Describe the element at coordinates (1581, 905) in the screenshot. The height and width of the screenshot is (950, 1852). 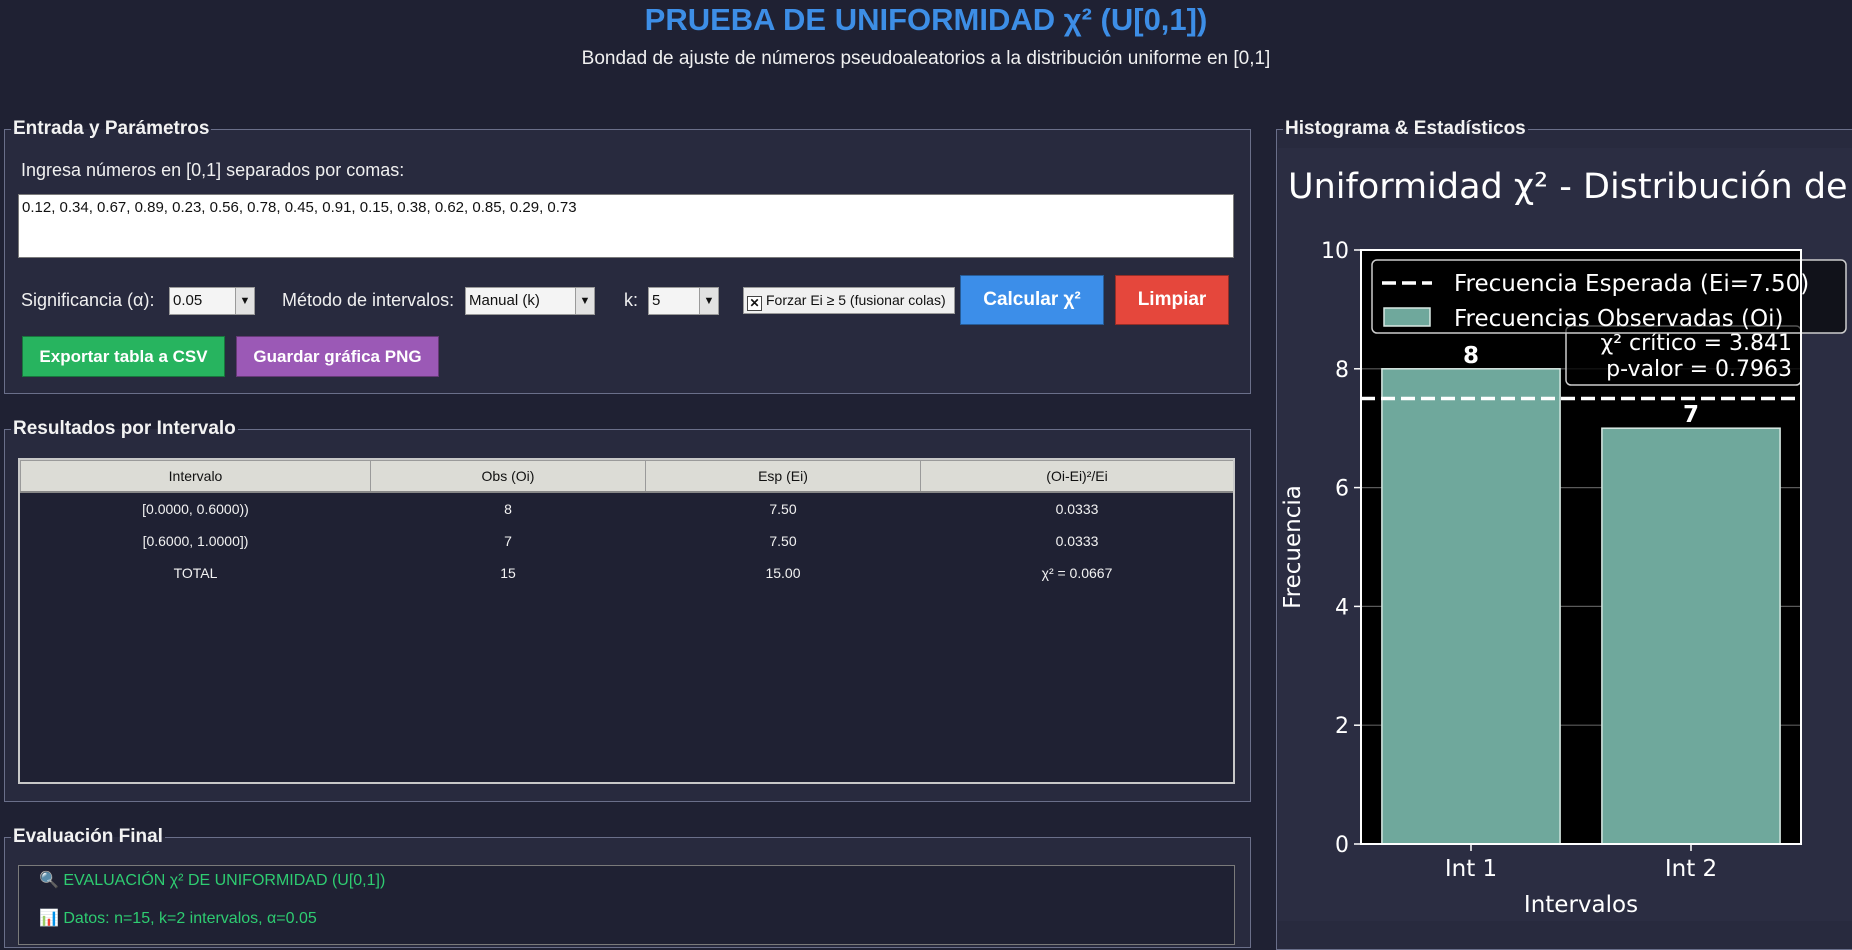
I see `x-axis-label: Intervalos` at that location.